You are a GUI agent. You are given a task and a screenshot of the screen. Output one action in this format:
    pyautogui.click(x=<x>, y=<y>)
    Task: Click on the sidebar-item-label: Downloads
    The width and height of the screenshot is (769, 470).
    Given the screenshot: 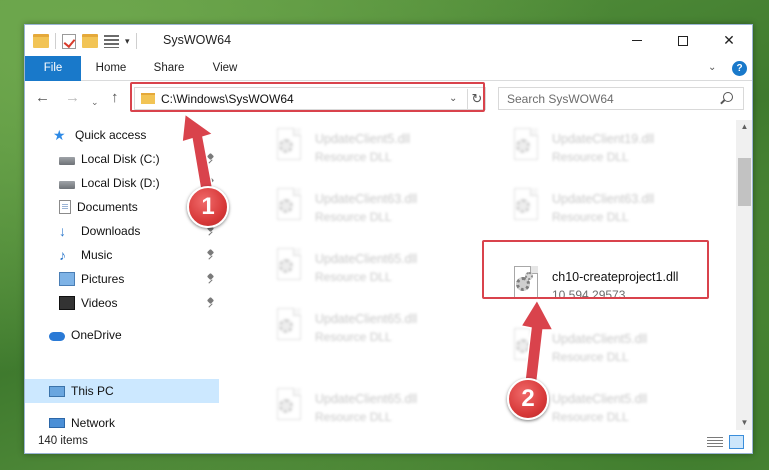 What is the action you would take?
    pyautogui.click(x=111, y=231)
    